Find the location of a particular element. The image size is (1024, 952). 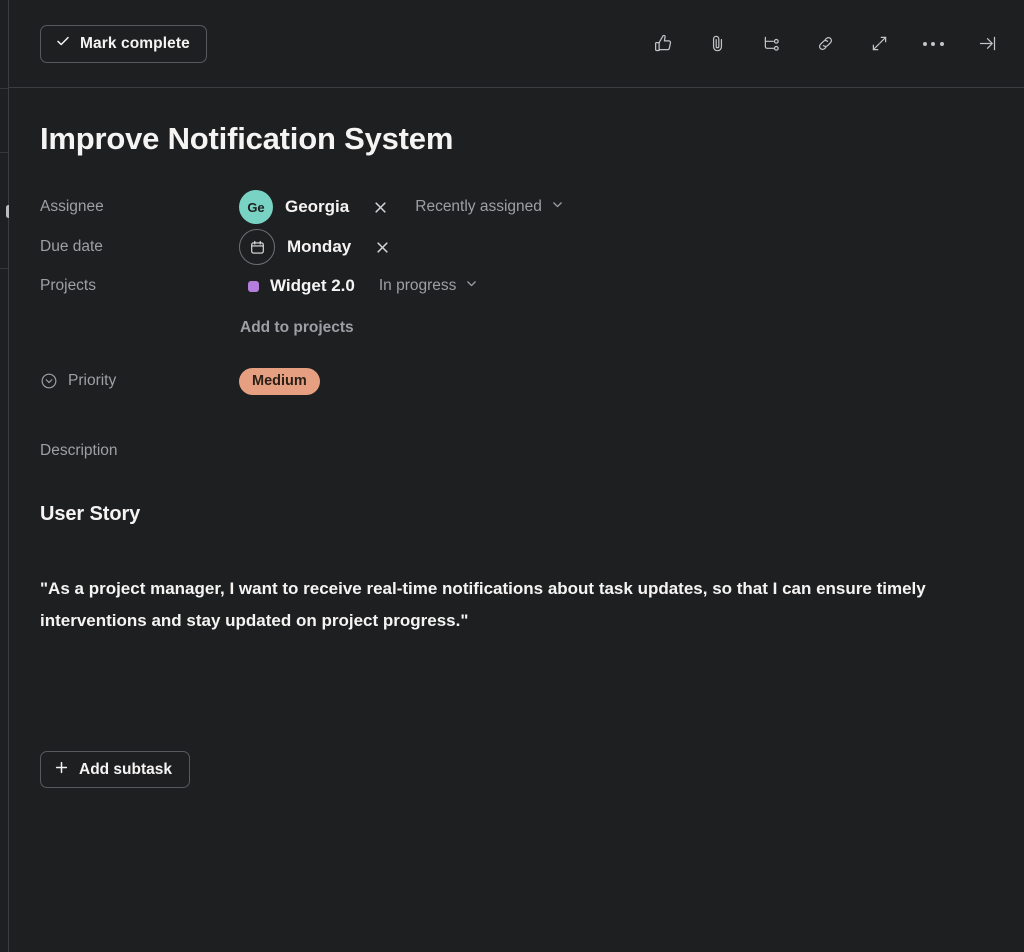

add-subtask-label: Add subtask is located at coordinates (126, 769).